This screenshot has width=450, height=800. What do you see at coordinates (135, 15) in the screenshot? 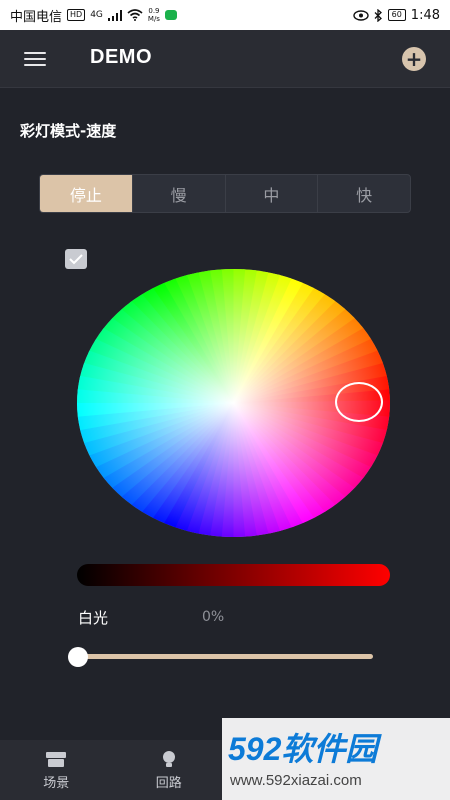
I see `wifi-icon` at bounding box center [135, 15].